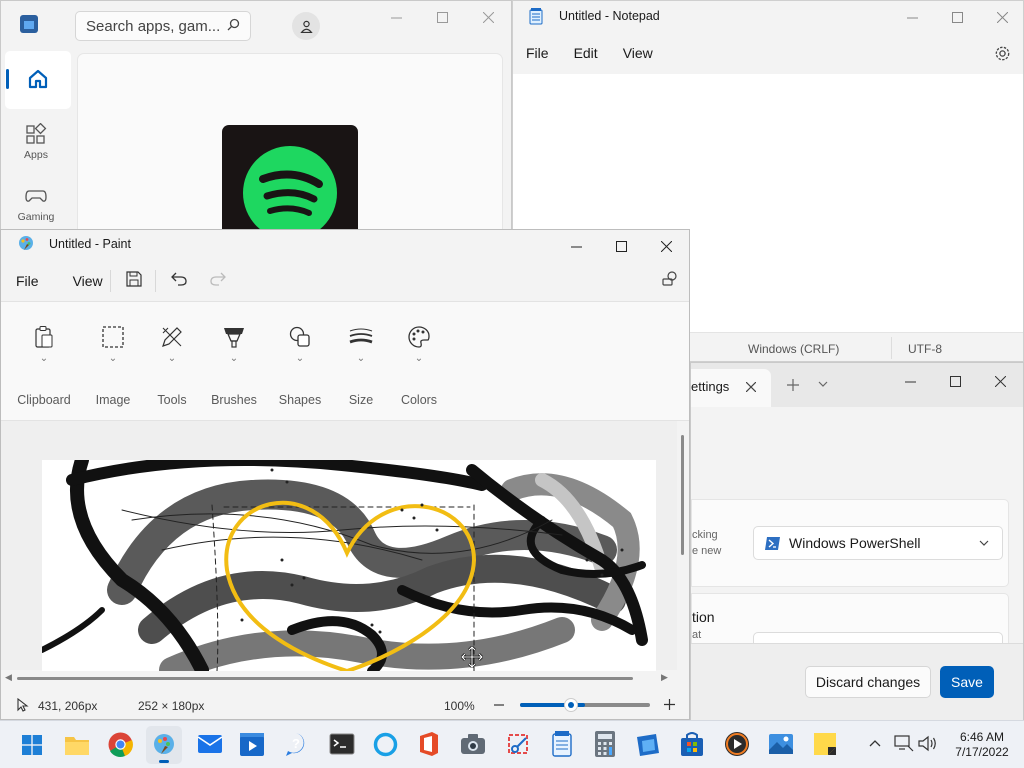 This screenshot has width=1024, height=768. Describe the element at coordinates (8, 677) in the screenshot. I see `scroll-left-icon: ◀` at that location.